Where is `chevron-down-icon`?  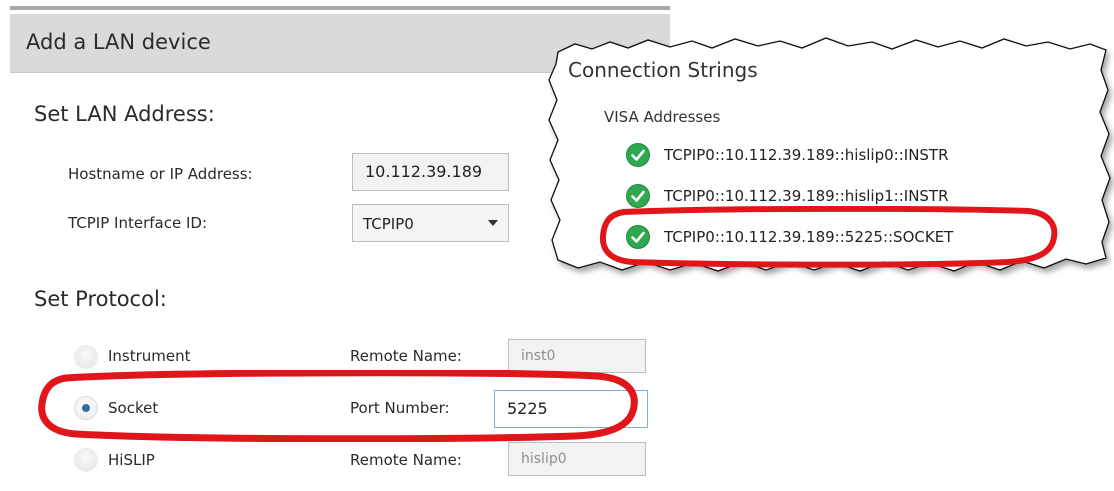
chevron-down-icon is located at coordinates (493, 223).